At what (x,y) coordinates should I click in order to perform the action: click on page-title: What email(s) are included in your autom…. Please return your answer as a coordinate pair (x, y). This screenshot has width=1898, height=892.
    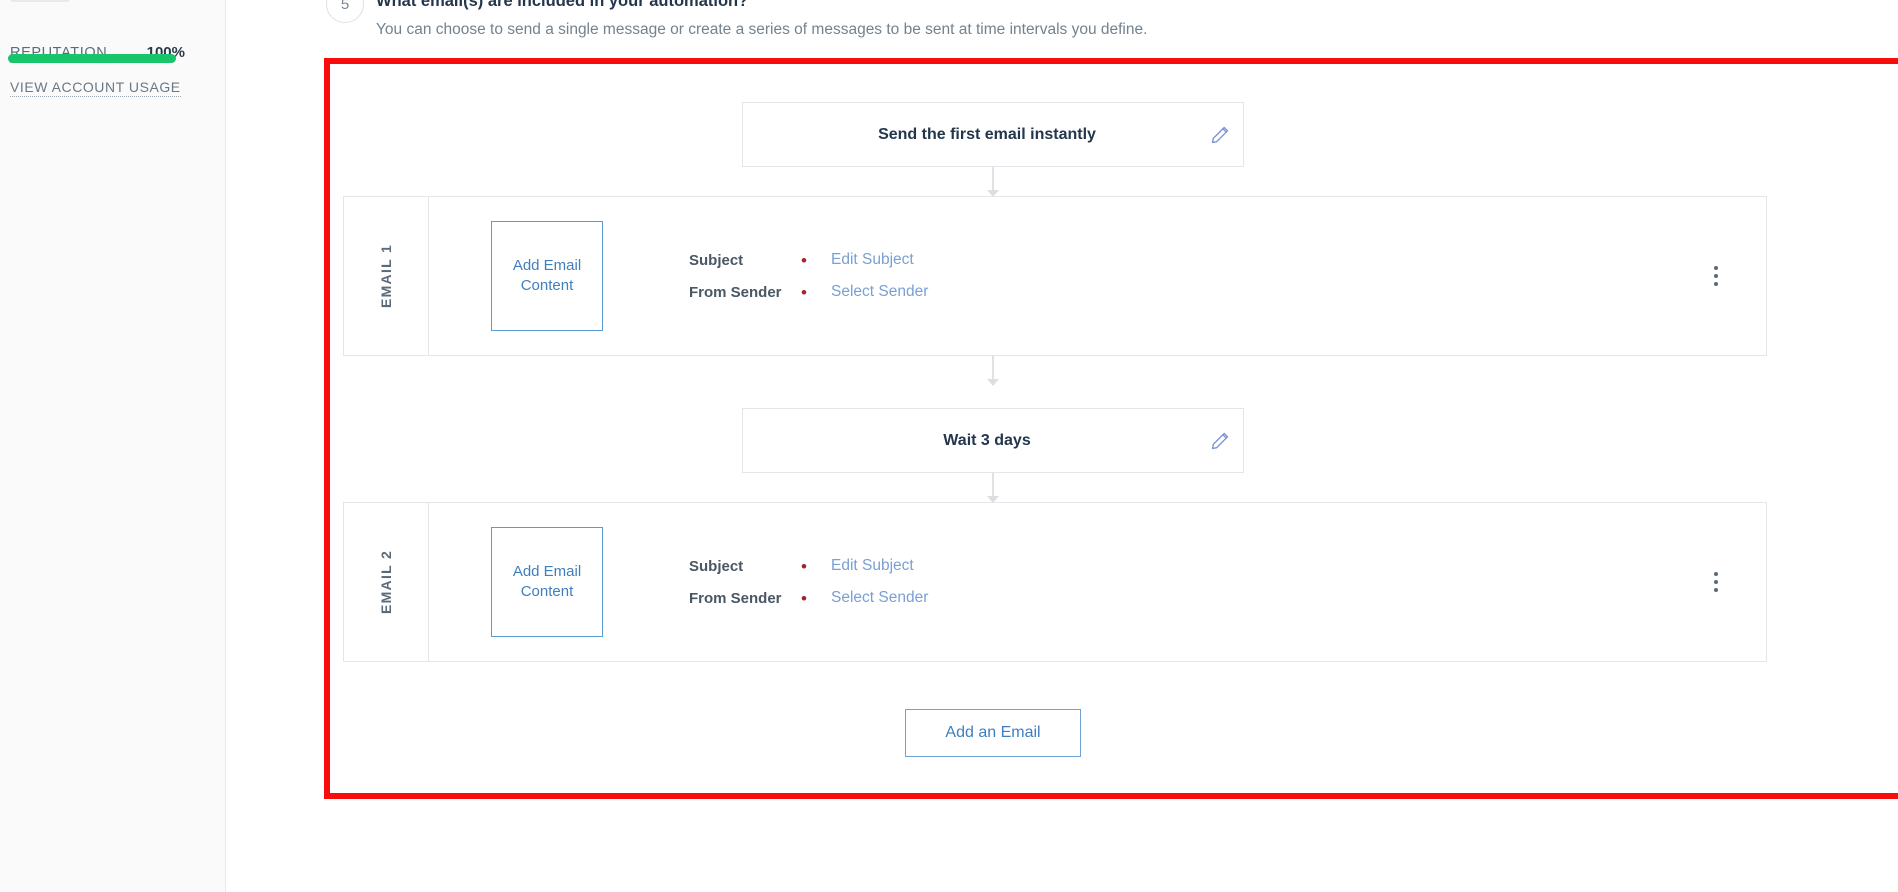
    Looking at the image, I should click on (562, 5).